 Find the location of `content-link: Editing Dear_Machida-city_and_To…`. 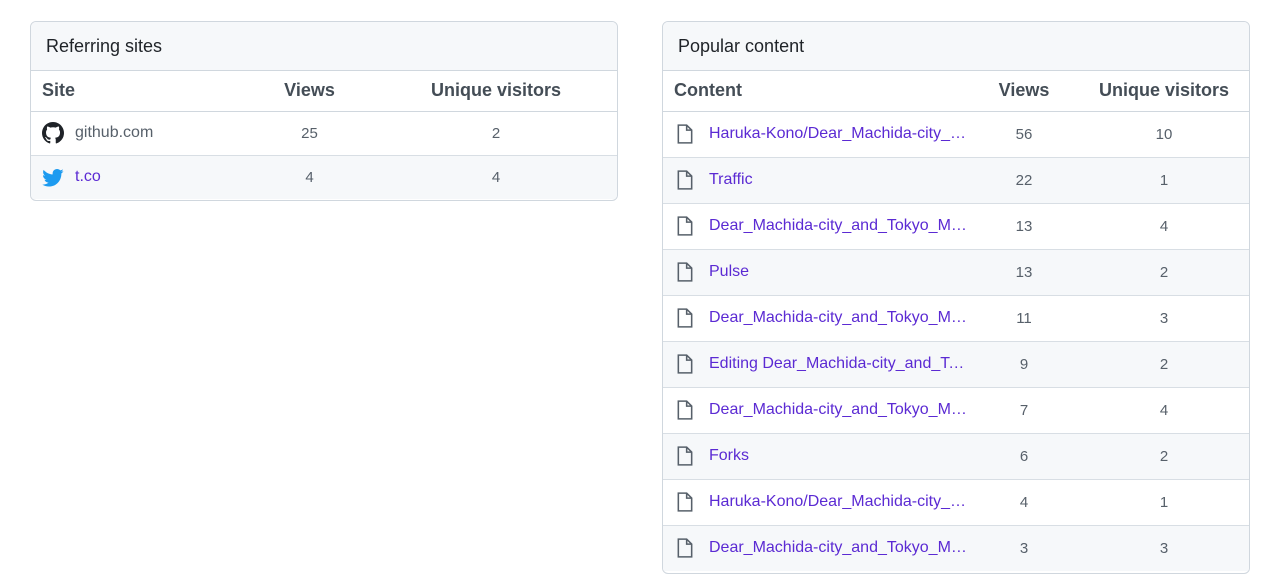

content-link: Editing Dear_Machida-city_and_To… is located at coordinates (839, 364).